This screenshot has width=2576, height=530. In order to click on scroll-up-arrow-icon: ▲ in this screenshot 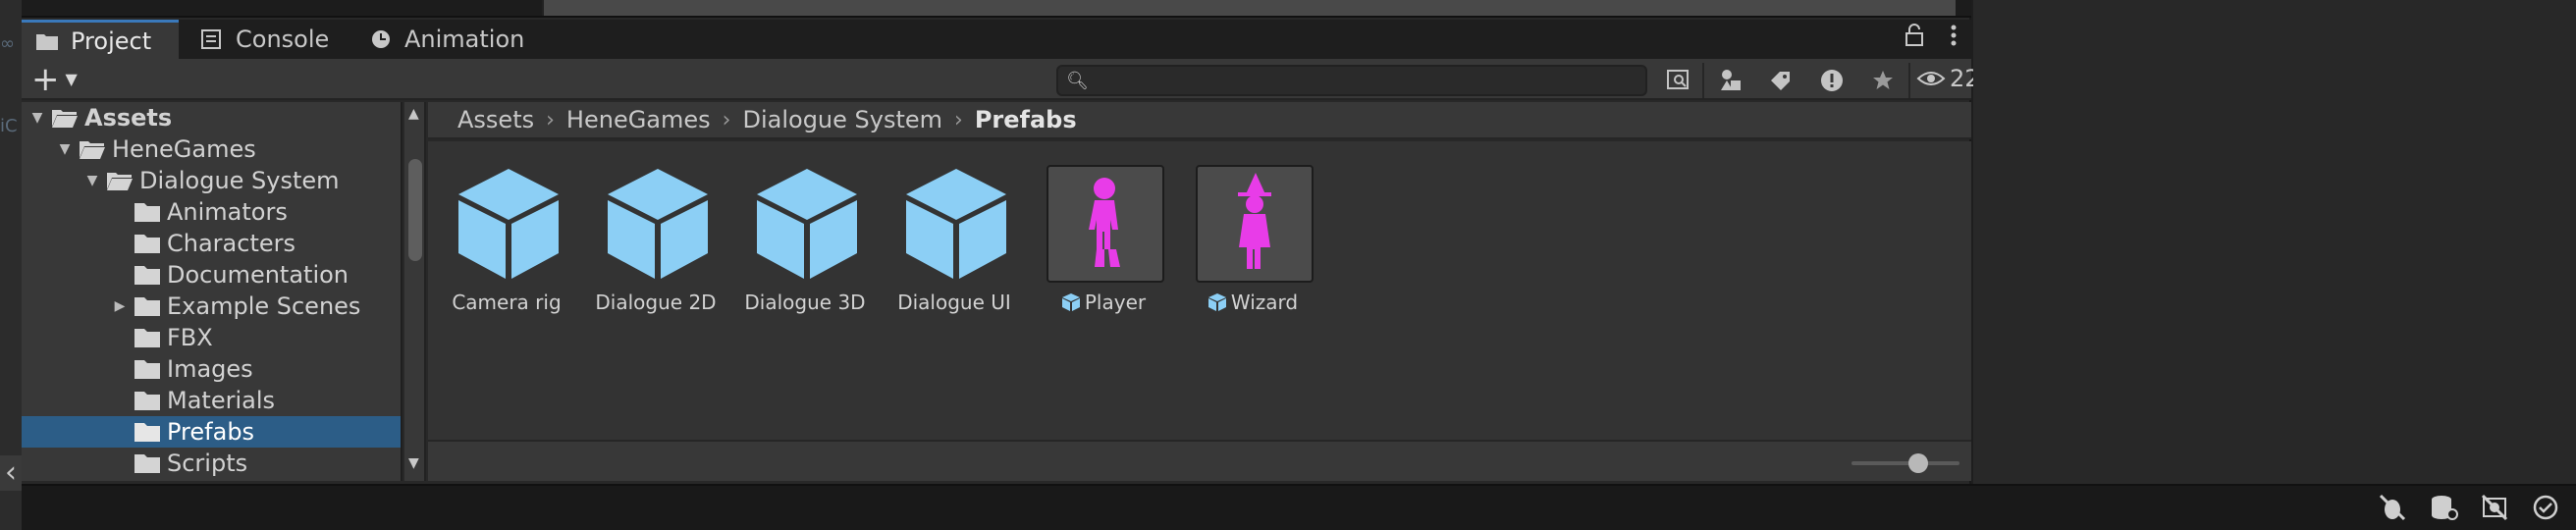, I will do `click(413, 114)`.